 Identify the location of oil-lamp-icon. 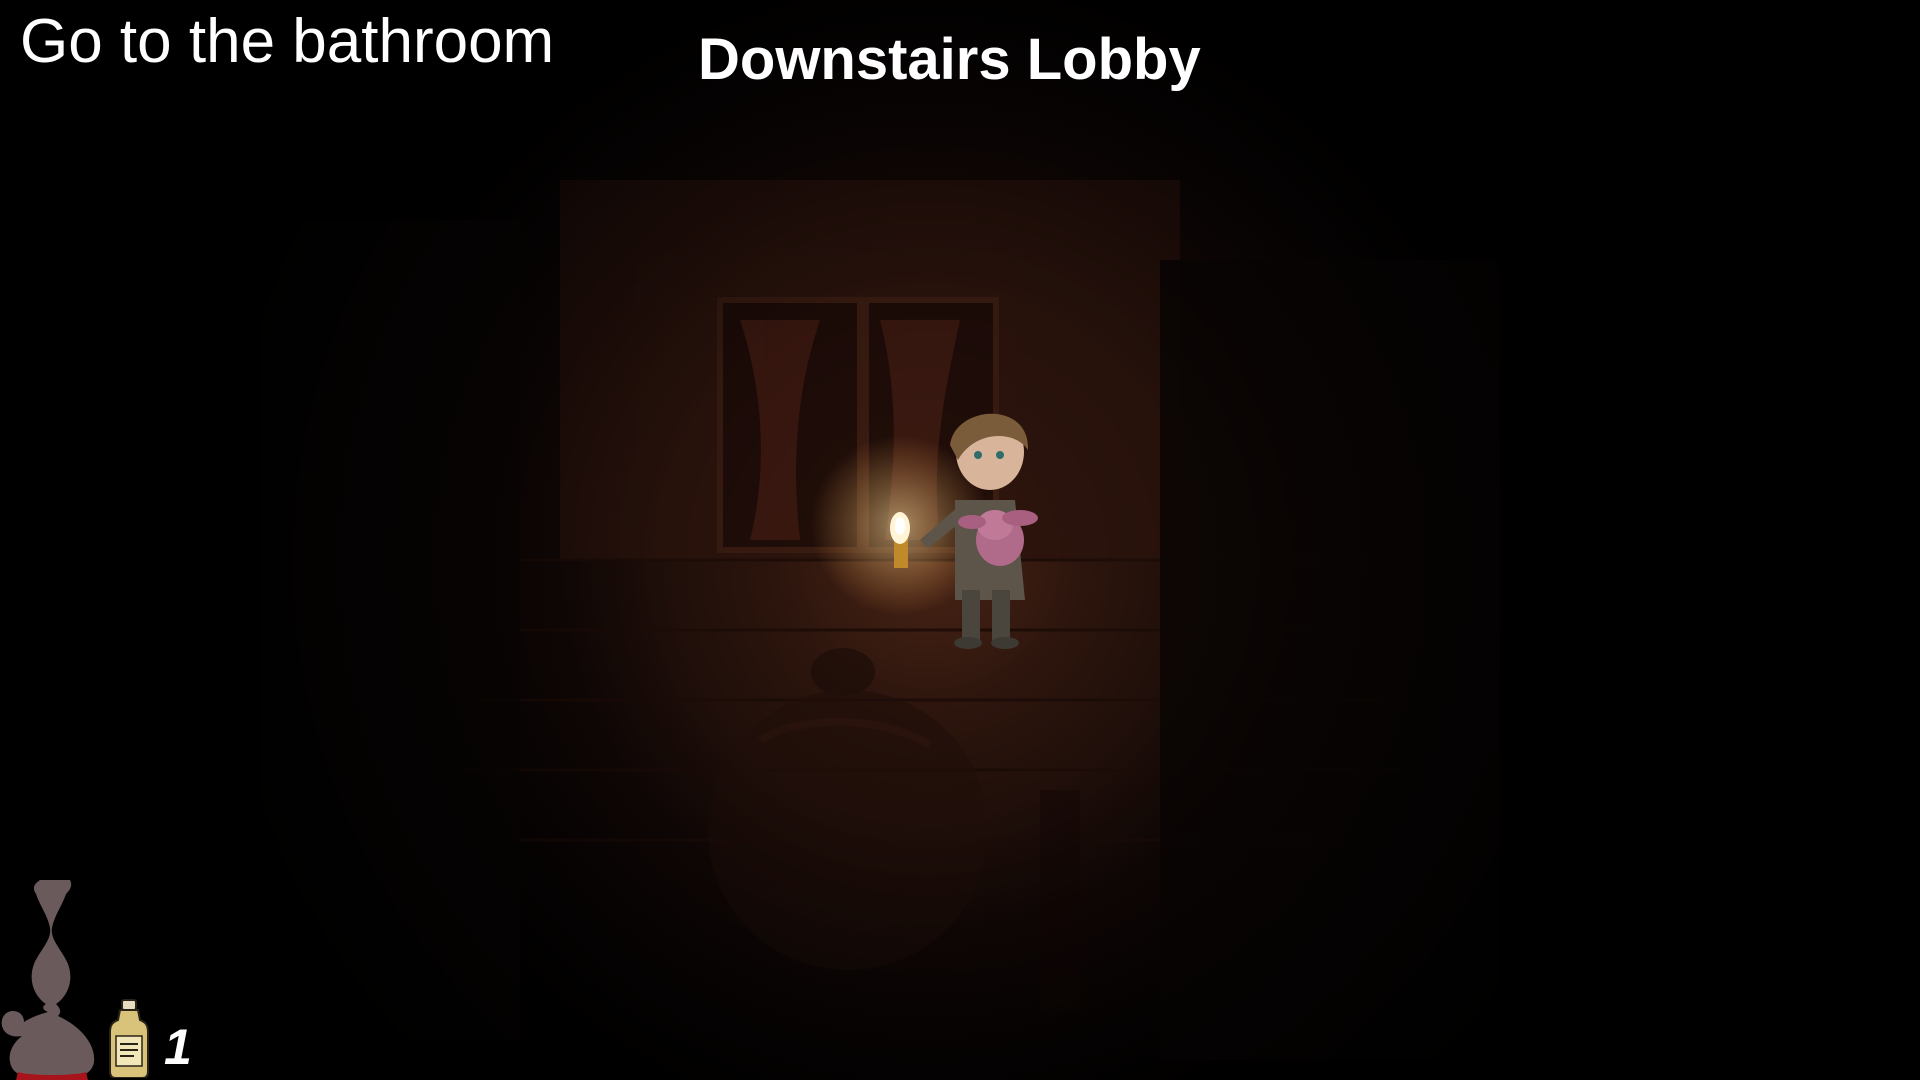
(48, 980).